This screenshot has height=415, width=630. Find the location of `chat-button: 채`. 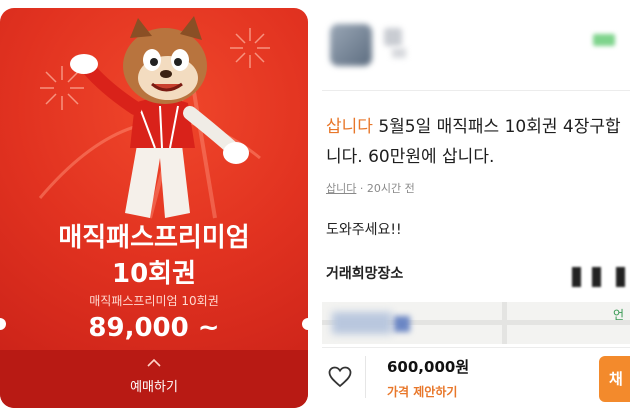

chat-button: 채 is located at coordinates (614, 379).